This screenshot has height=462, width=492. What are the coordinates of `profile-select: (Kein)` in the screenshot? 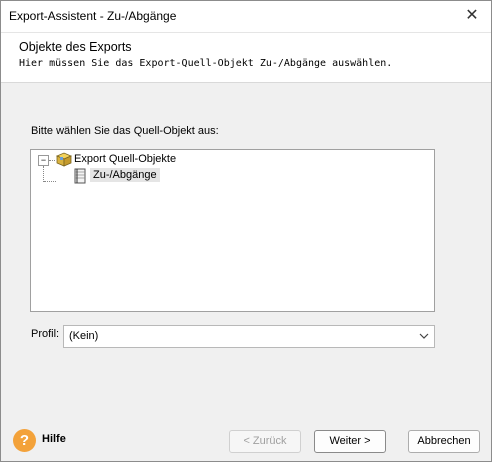 It's located at (249, 336).